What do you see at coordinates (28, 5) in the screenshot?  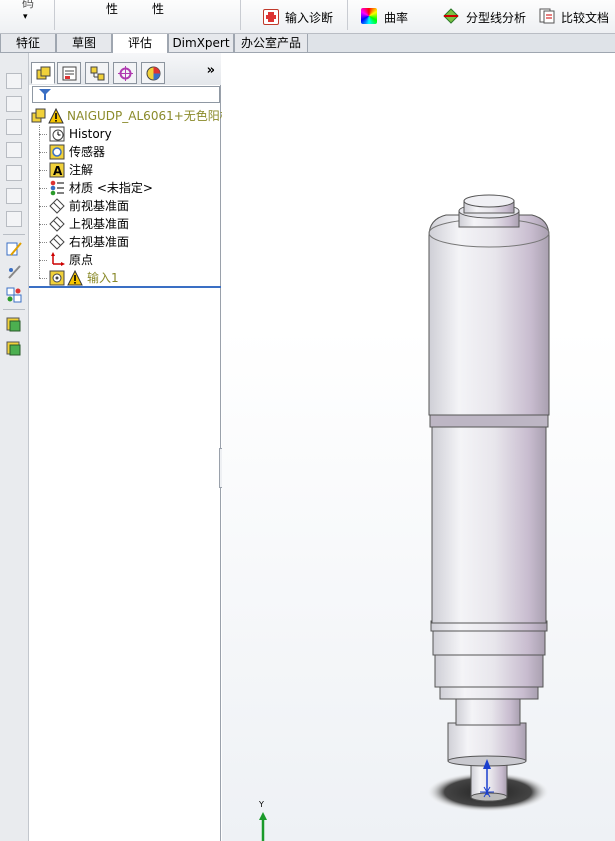 I see `toolbar-label-top: 码` at bounding box center [28, 5].